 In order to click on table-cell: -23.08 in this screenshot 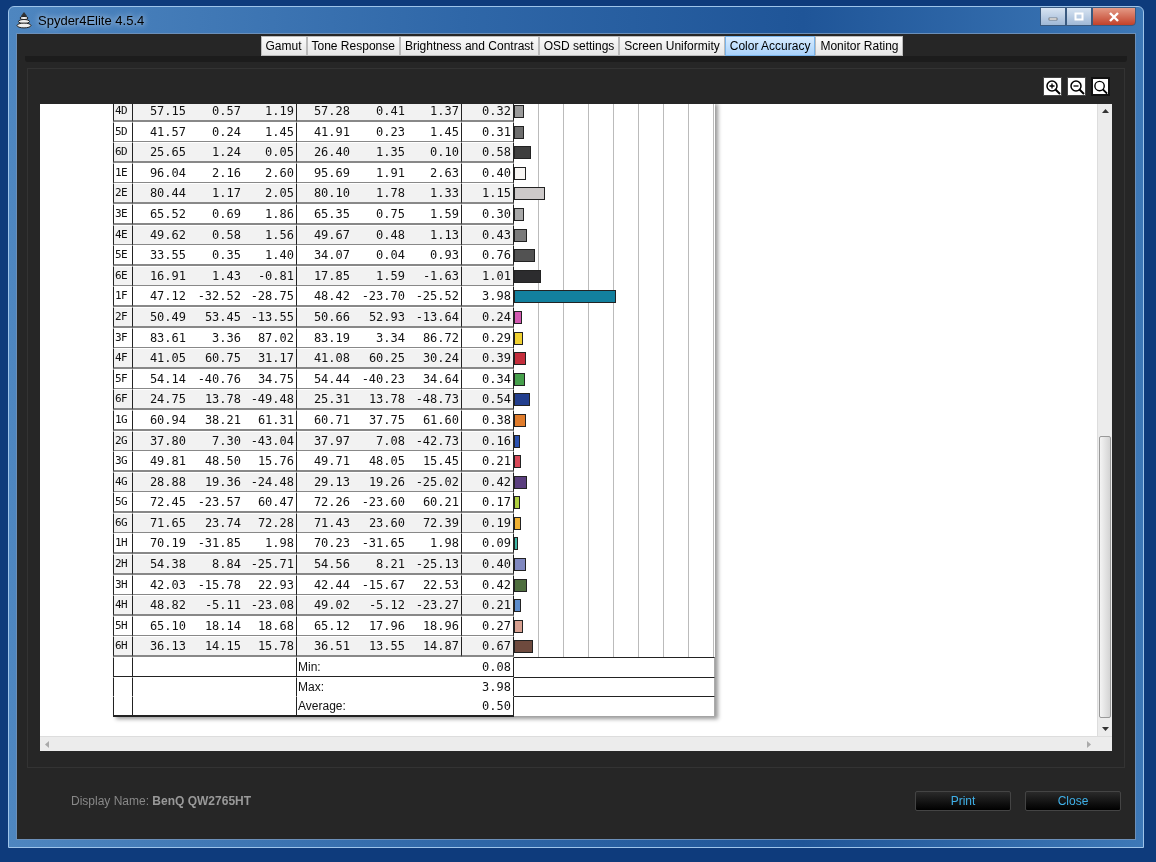, I will do `click(270, 606)`.